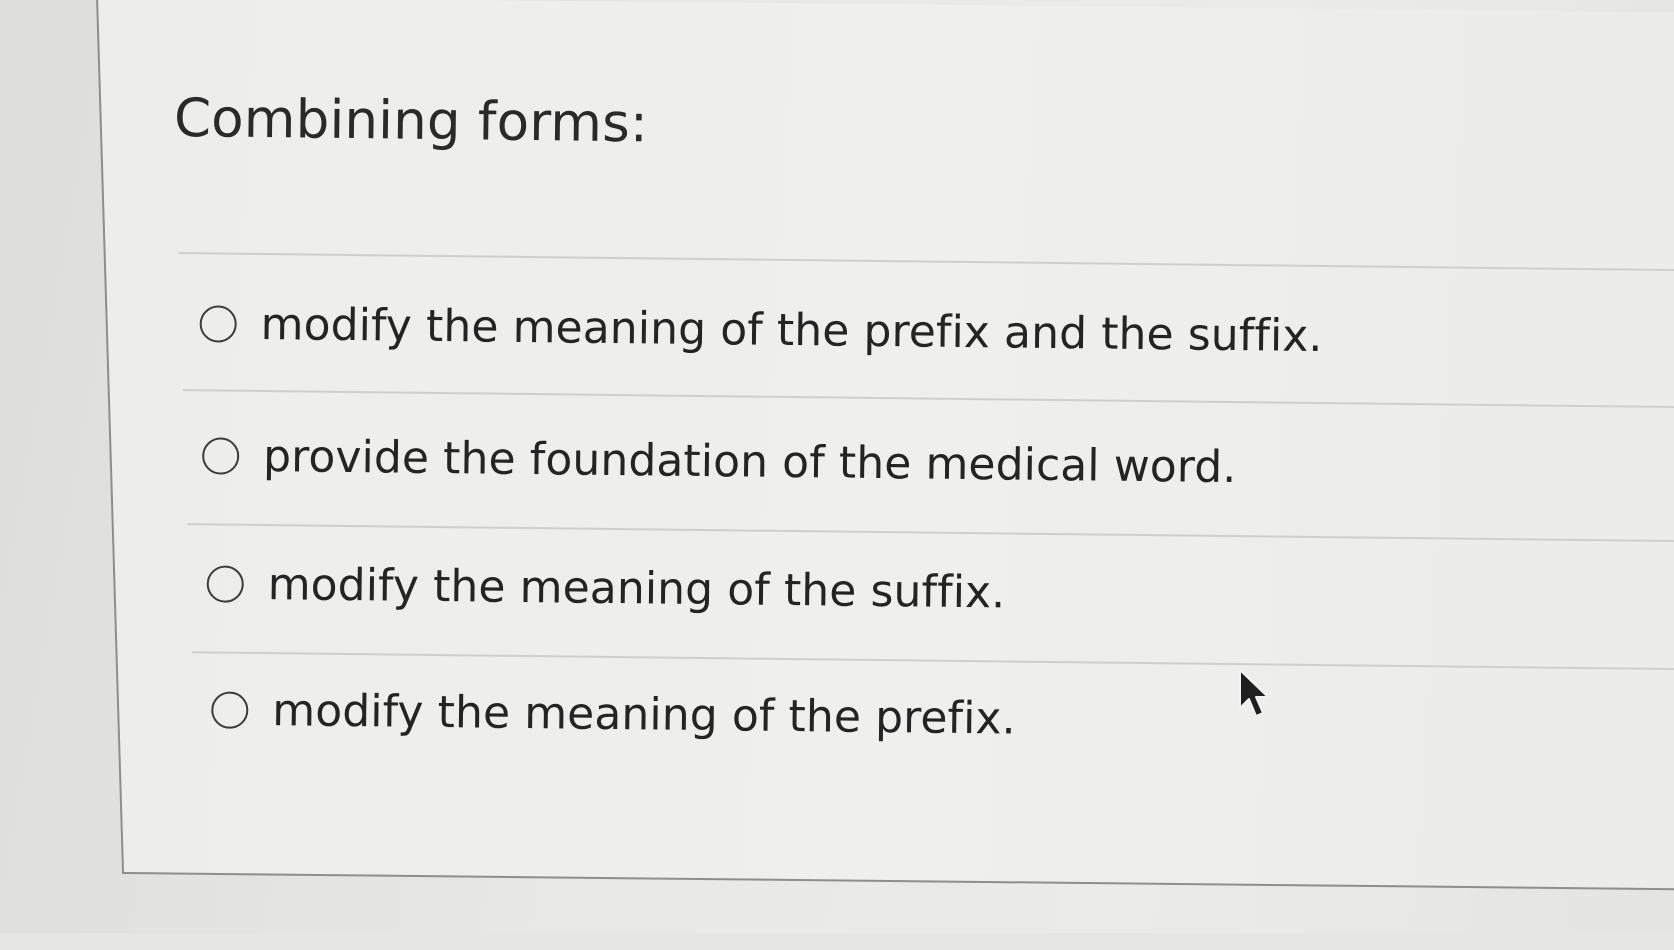 Image resolution: width=1674 pixels, height=950 pixels. I want to click on mouse-pointer-icon, so click(1254, 693).